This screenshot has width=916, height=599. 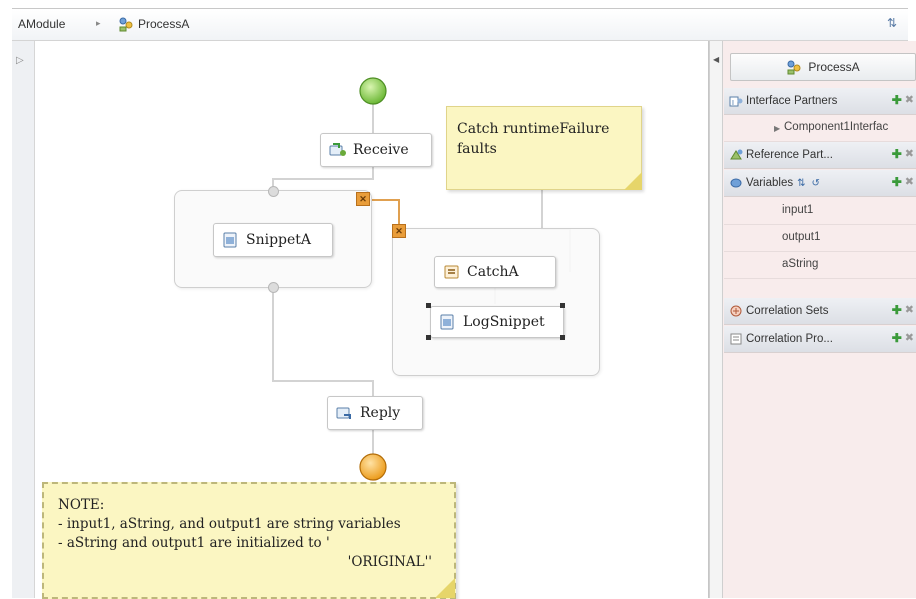 I want to click on note-anchor-line, so click(x=542, y=208).